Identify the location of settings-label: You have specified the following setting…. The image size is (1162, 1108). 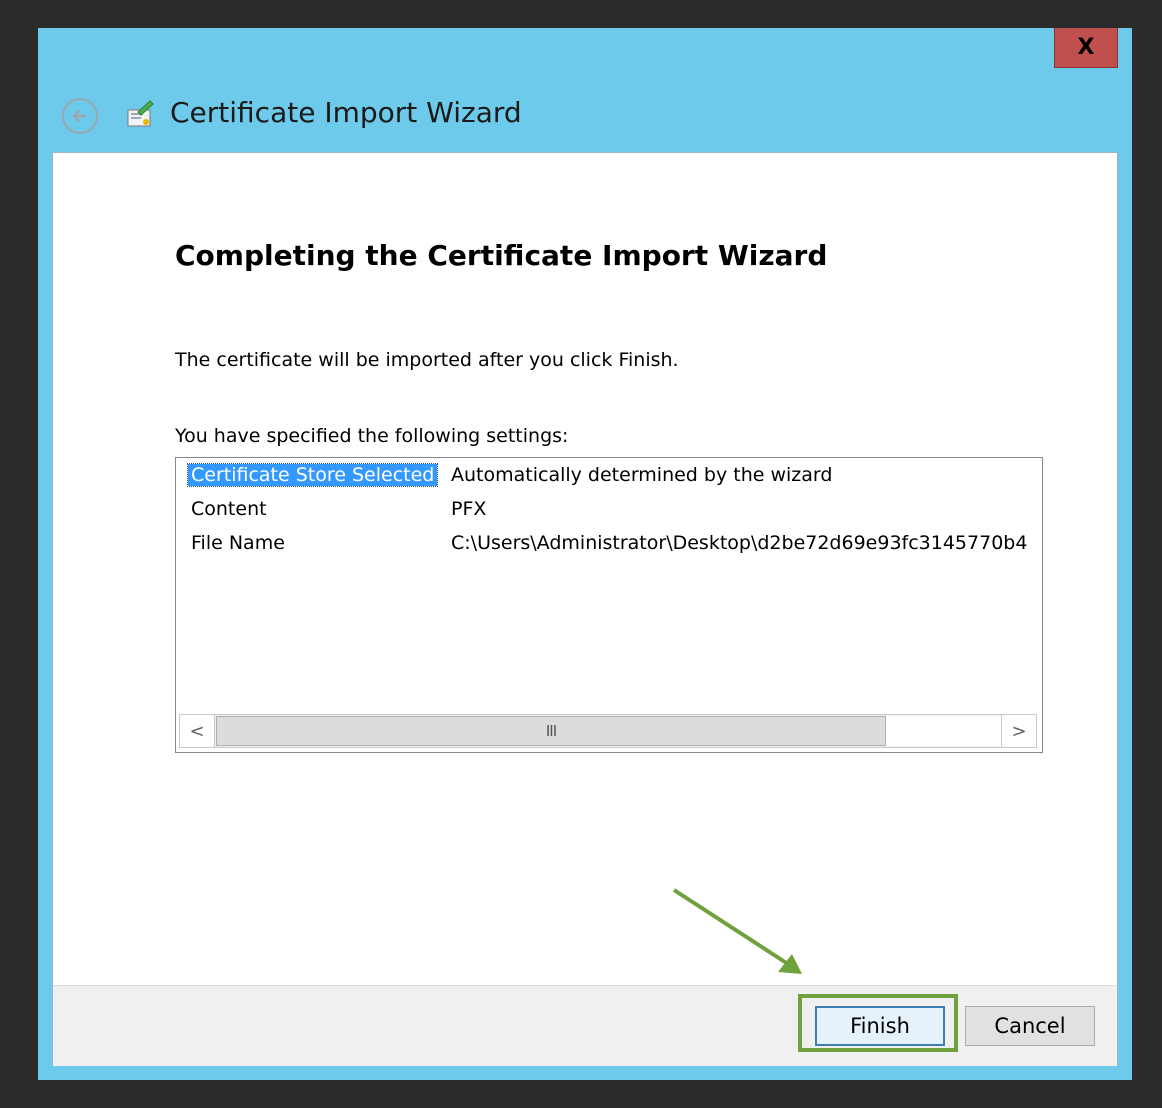
(372, 436).